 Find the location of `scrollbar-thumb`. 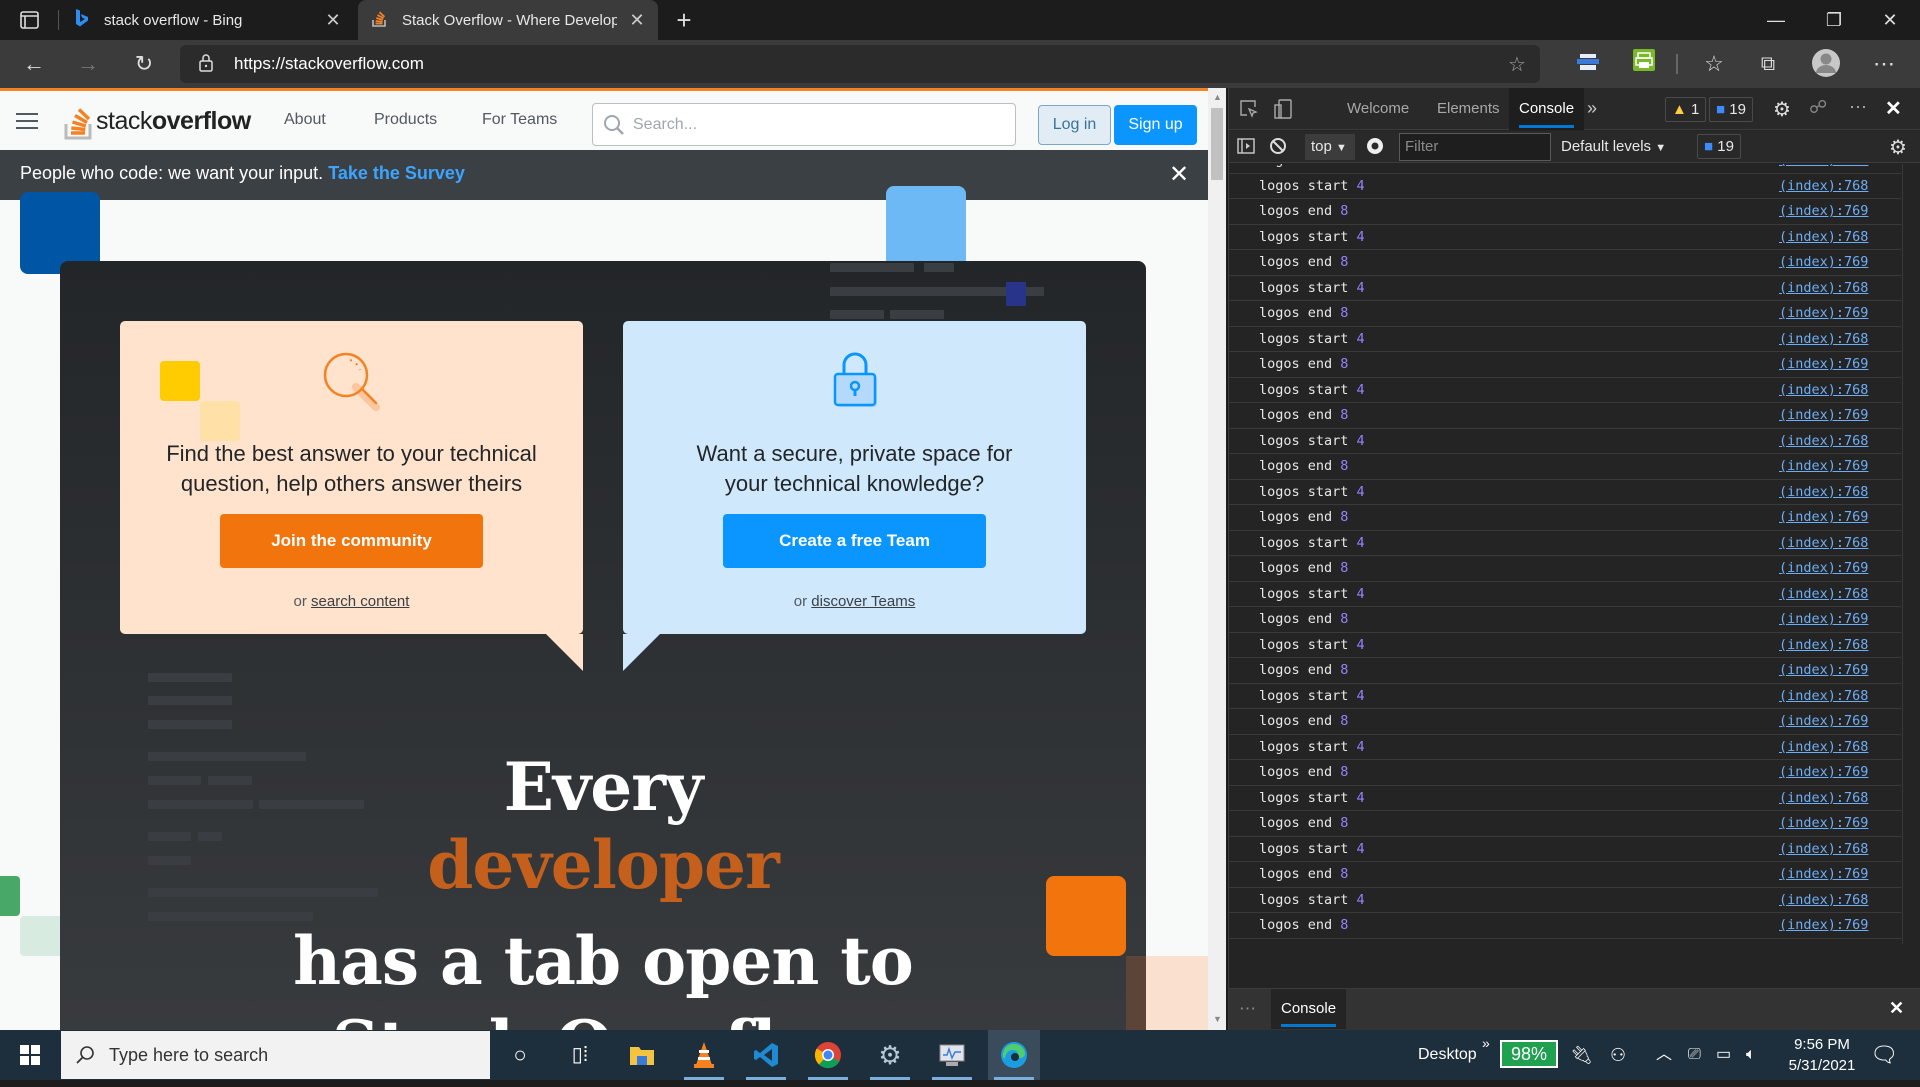

scrollbar-thumb is located at coordinates (1217, 144).